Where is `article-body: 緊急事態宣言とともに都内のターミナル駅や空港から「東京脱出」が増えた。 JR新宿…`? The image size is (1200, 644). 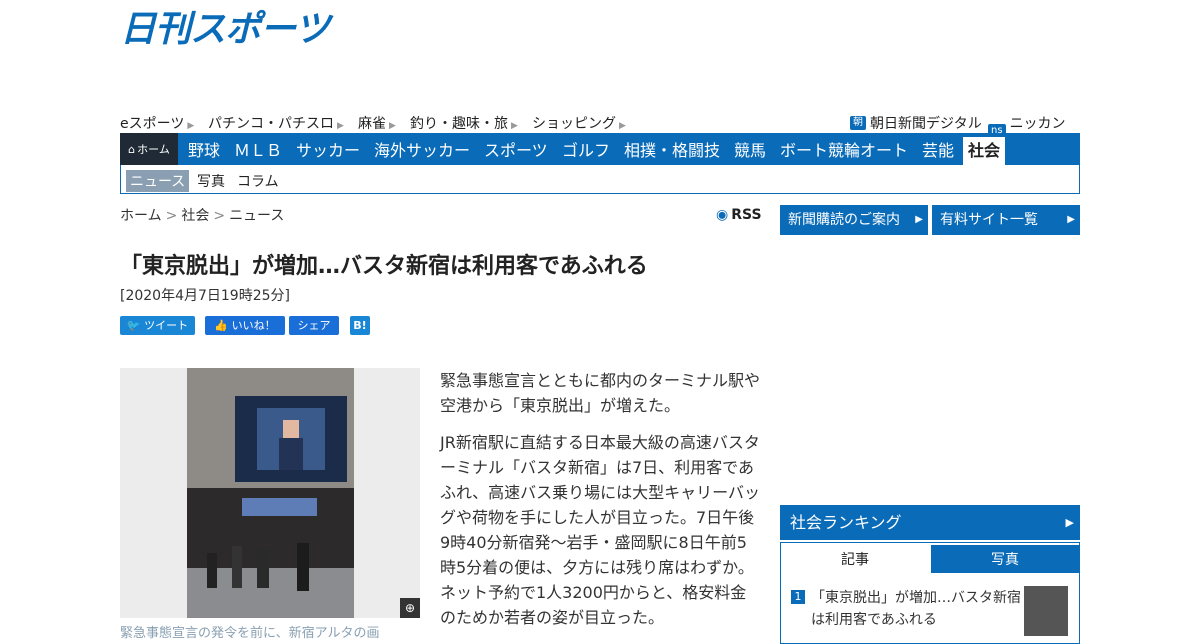
article-body: 緊急事態宣言とともに都内のターミナル駅や空港から「東京脱出」が増えた。 JR新宿… is located at coordinates (601, 505).